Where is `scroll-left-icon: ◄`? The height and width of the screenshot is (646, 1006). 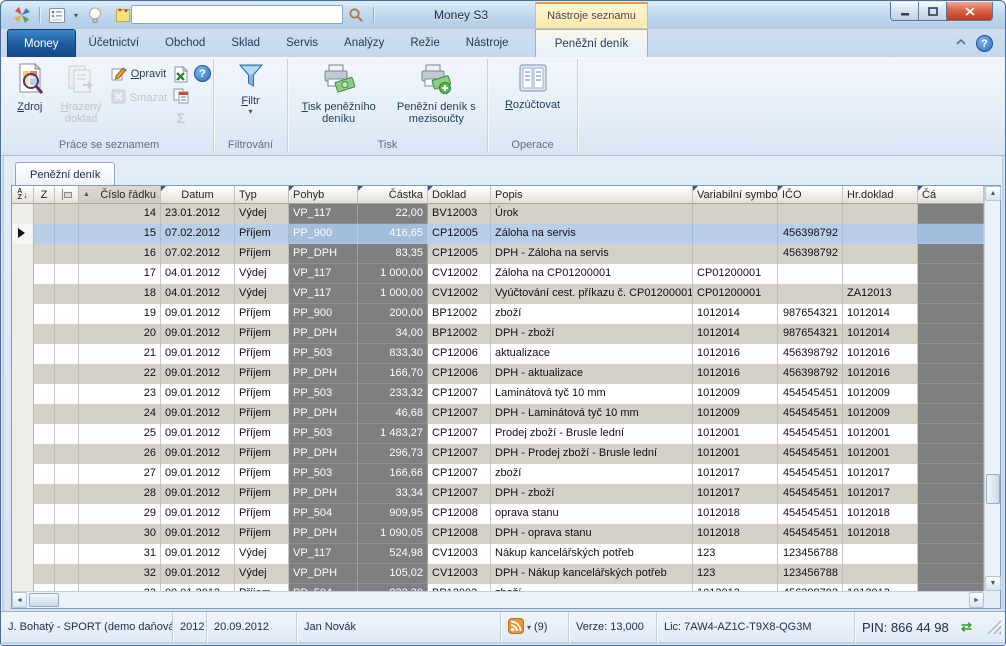
scroll-left-icon: ◄ is located at coordinates (19, 600).